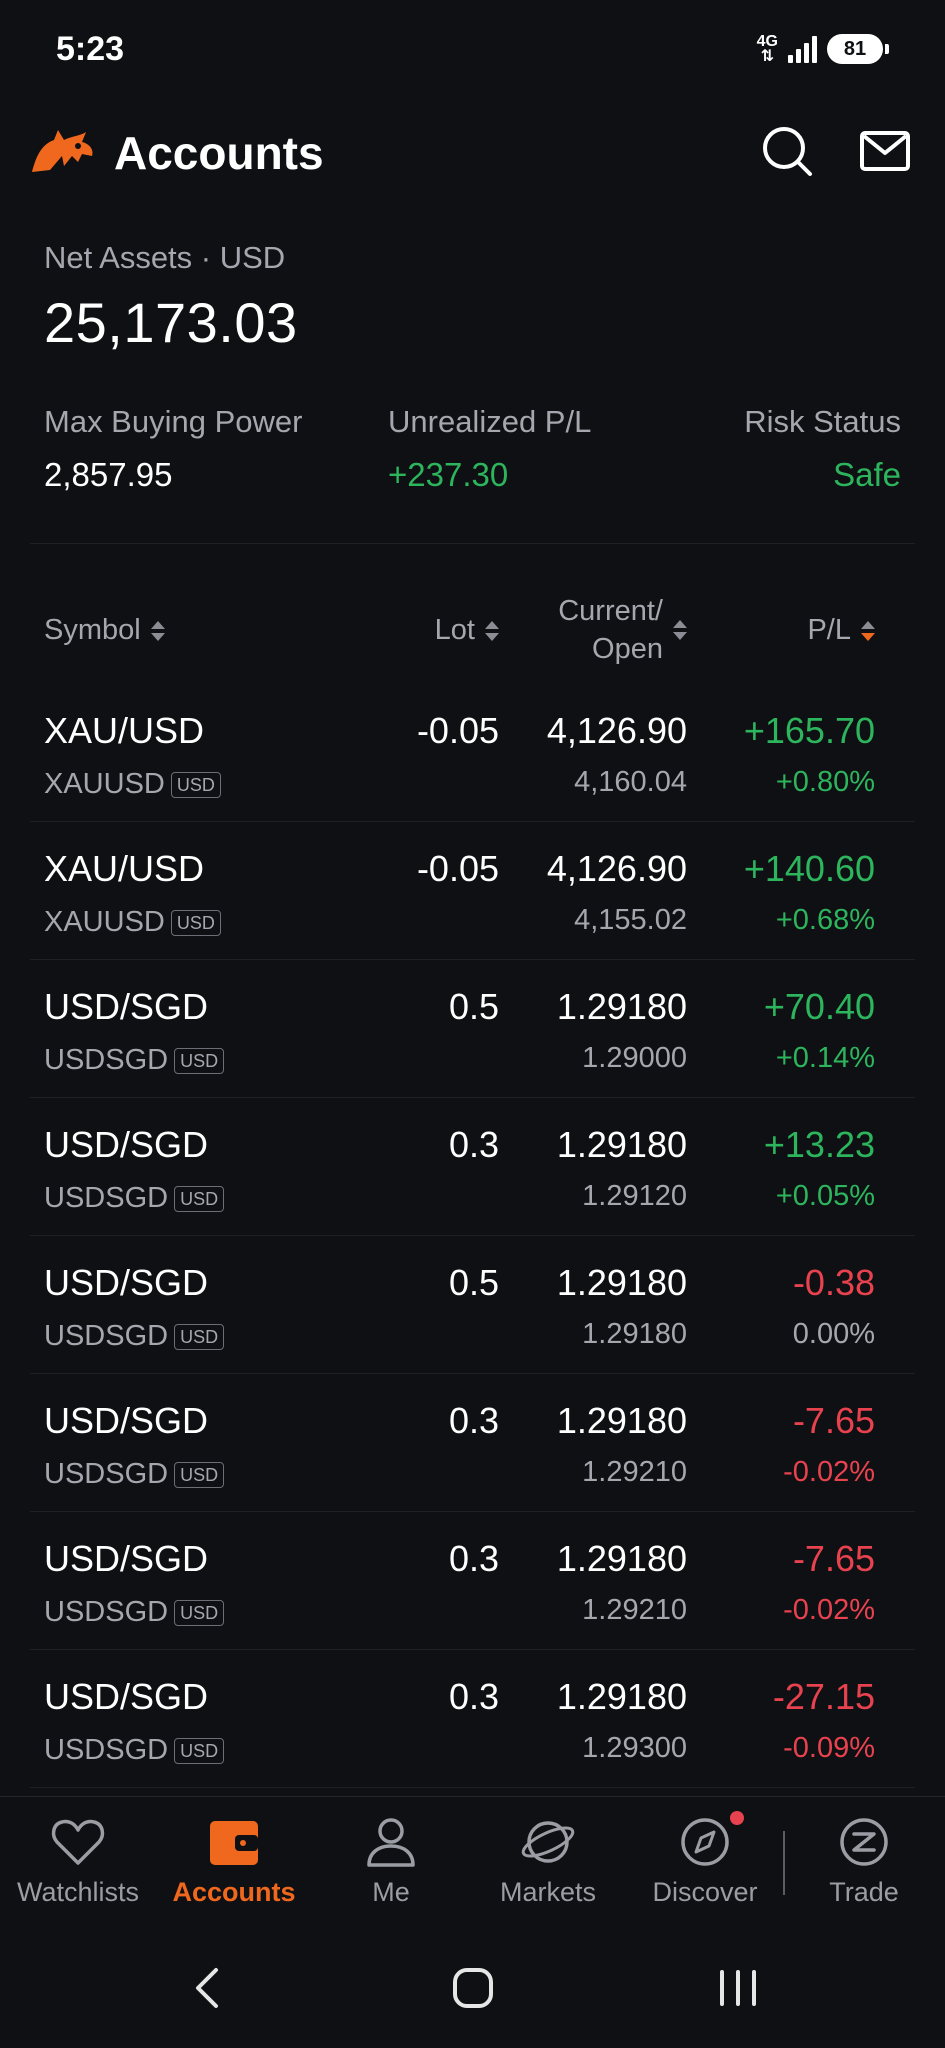 This screenshot has height=2048, width=945. What do you see at coordinates (767, 49) in the screenshot?
I see `network-type-icon: 4G ⇅` at bounding box center [767, 49].